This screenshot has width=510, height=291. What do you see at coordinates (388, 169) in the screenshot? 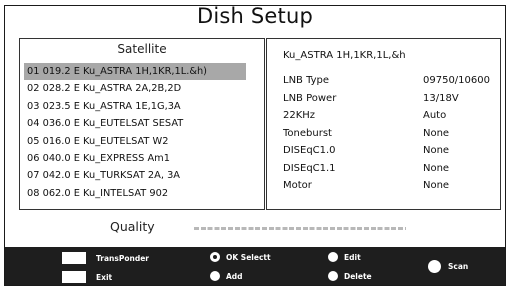
I see `setting-row-diseqc11: DISEqC1.1 None` at bounding box center [388, 169].